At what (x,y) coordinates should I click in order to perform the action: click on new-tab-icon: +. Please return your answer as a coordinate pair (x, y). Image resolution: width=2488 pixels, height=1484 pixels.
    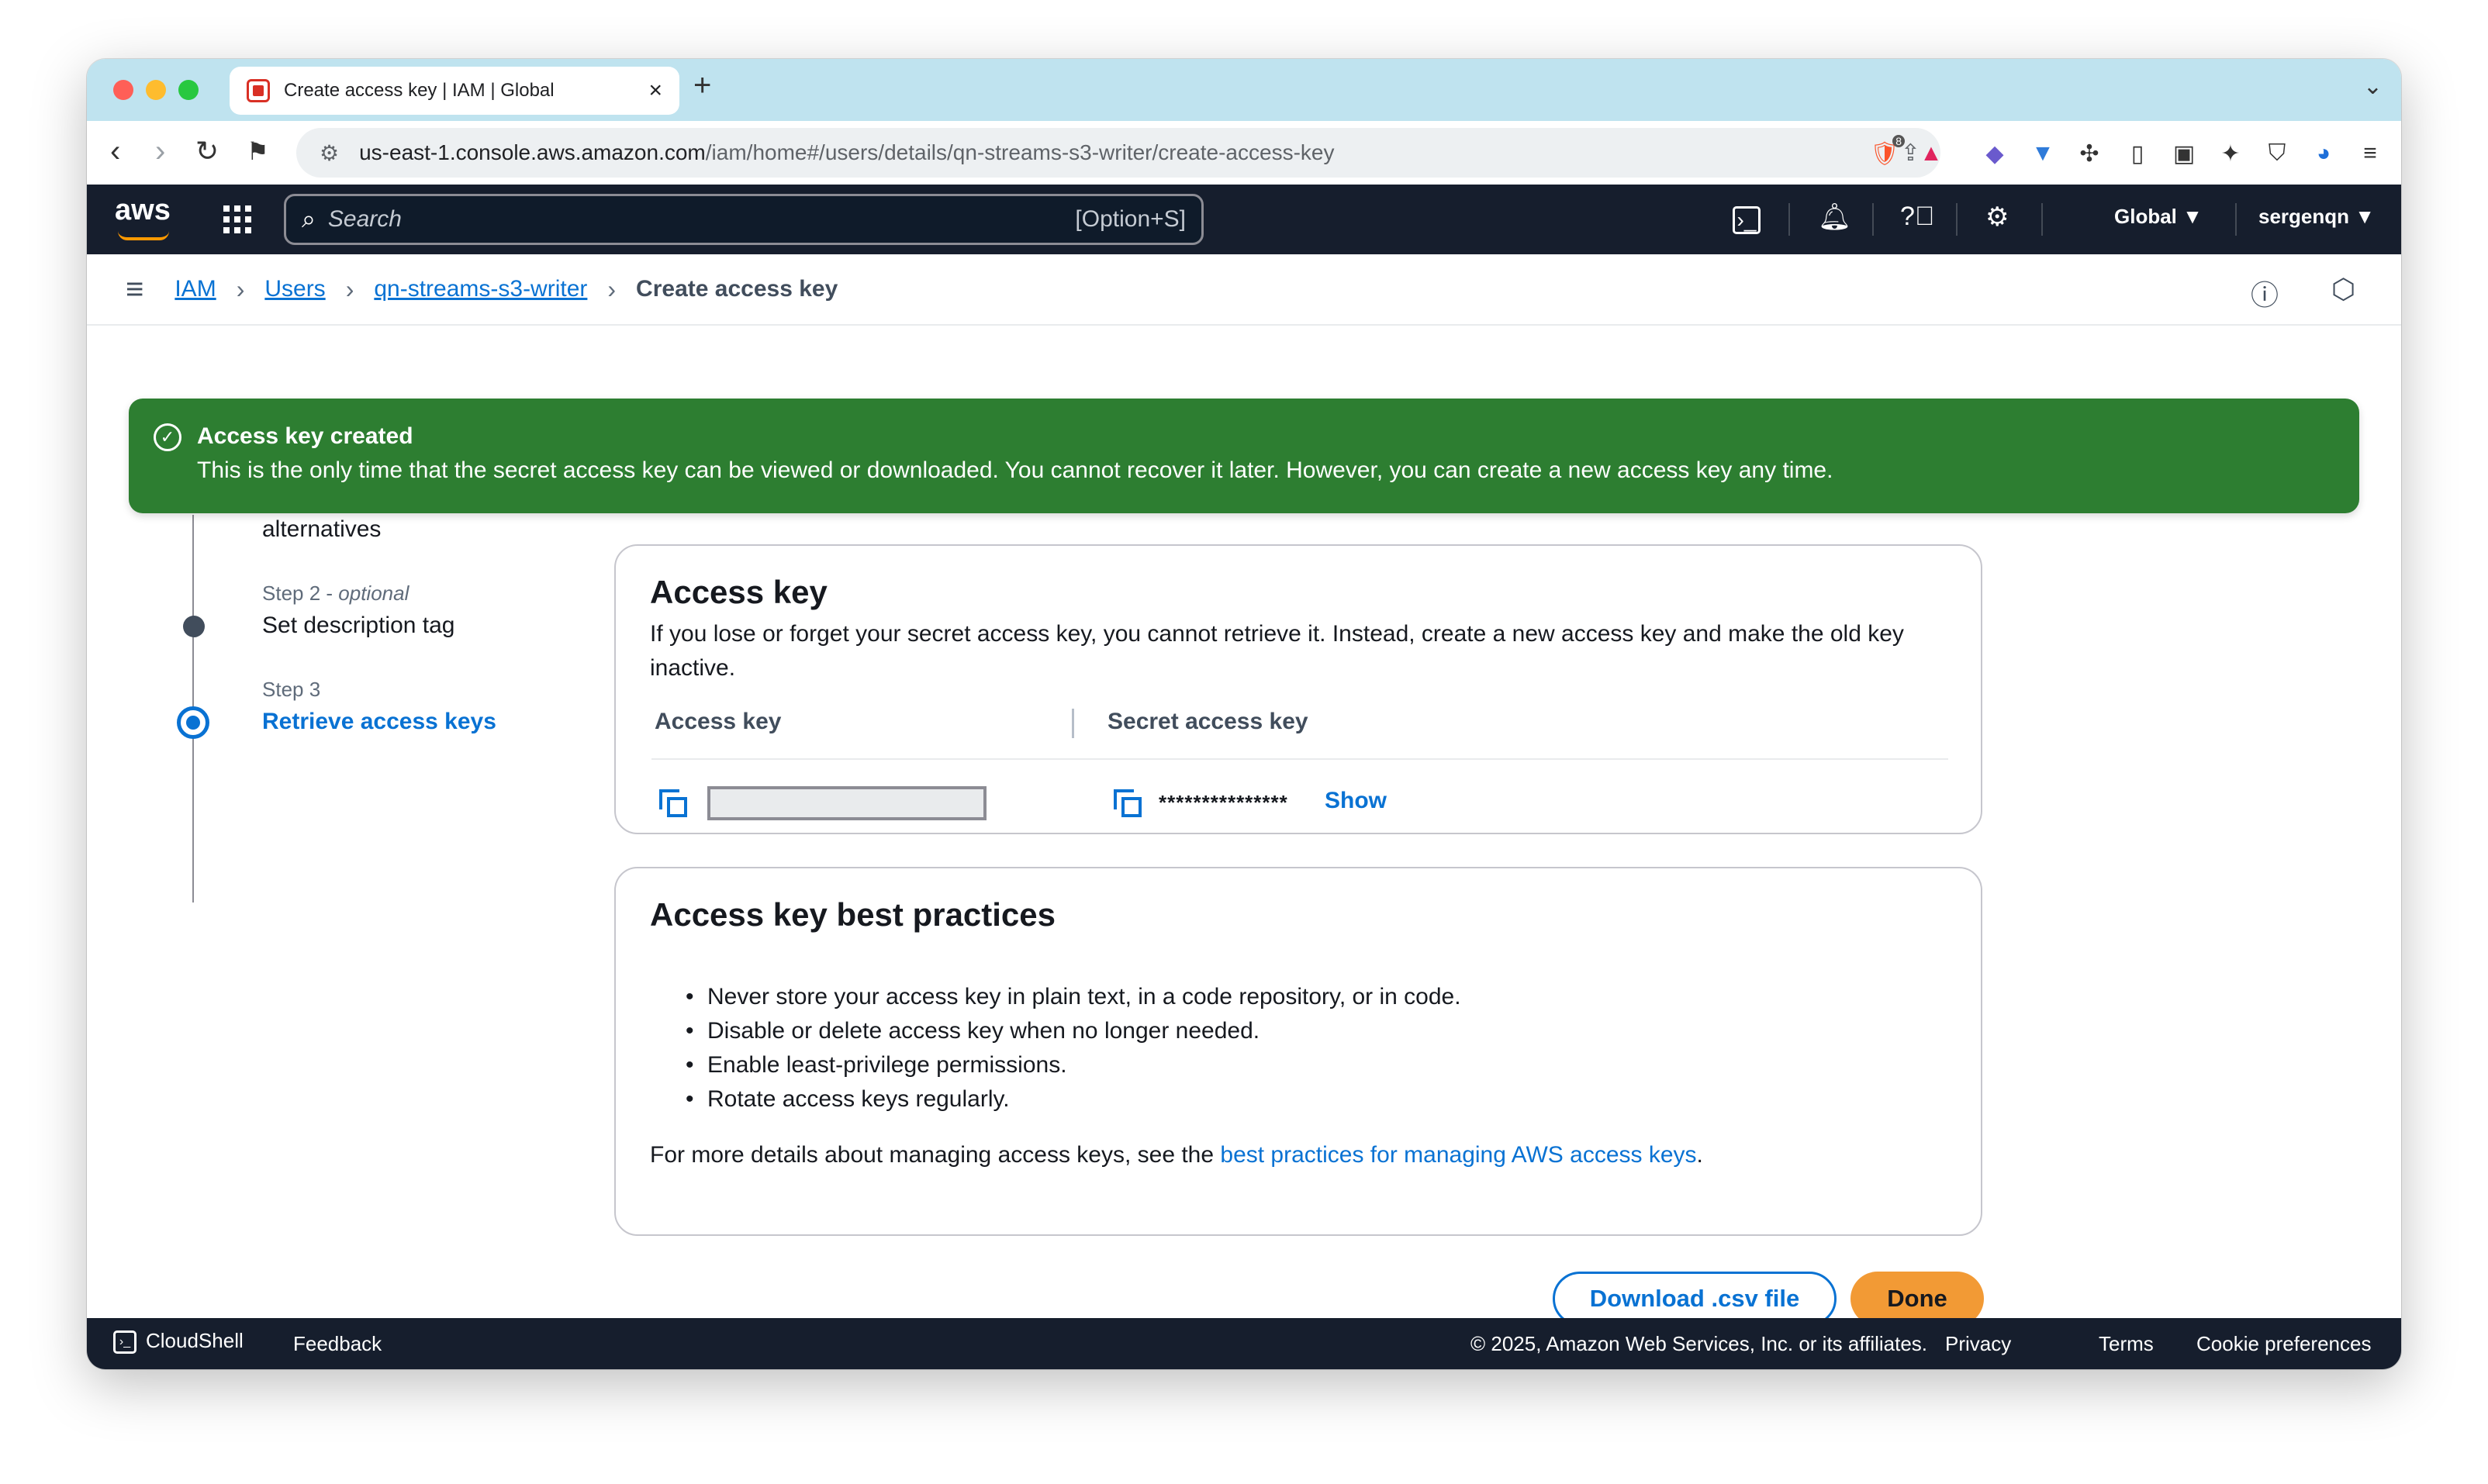
    Looking at the image, I should click on (702, 86).